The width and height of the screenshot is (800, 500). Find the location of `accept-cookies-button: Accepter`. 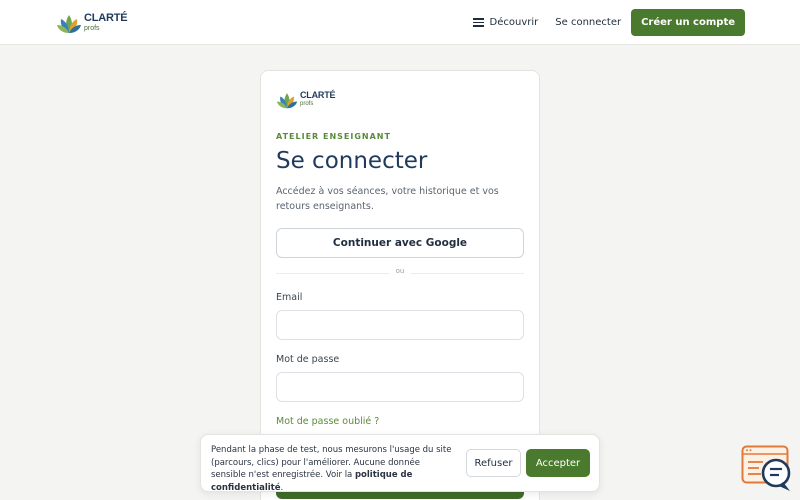

accept-cookies-button: Accepter is located at coordinates (558, 463).